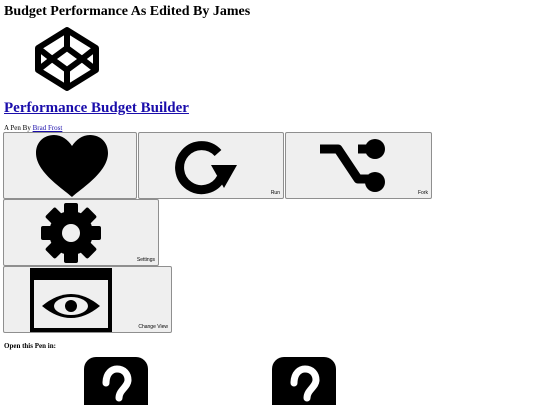 The width and height of the screenshot is (540, 405). I want to click on open-in-heading: Open this Pen in:, so click(30, 346).